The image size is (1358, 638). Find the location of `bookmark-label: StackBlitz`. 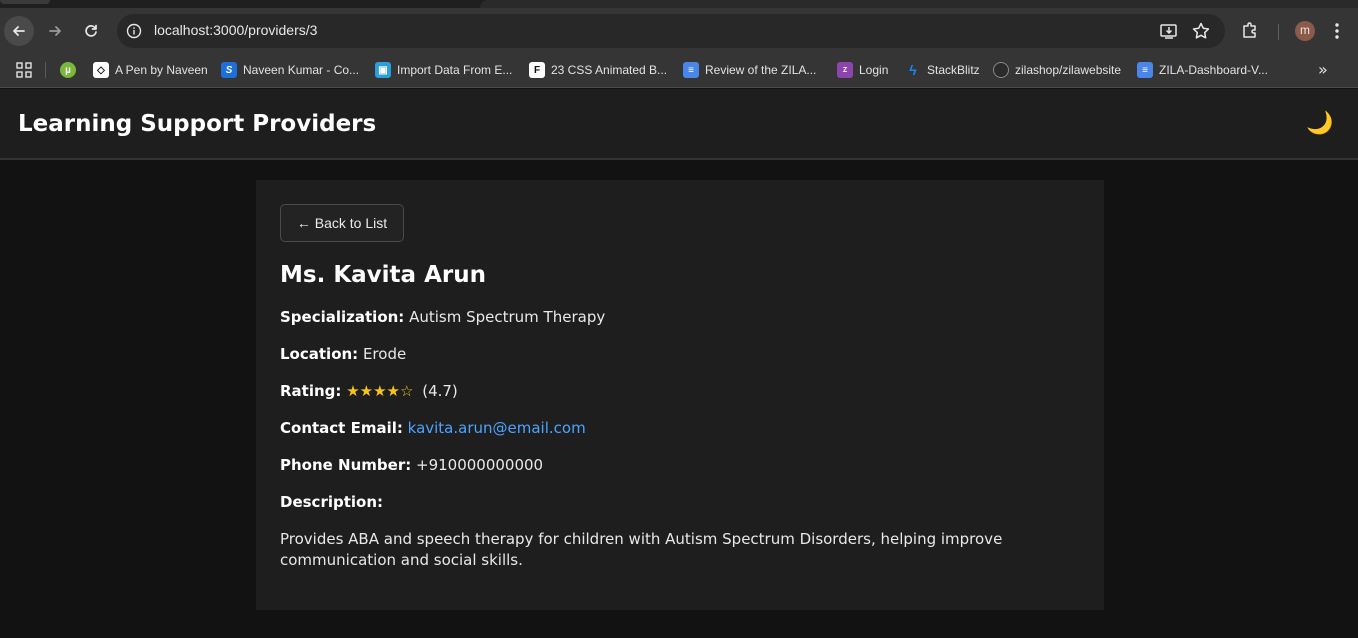

bookmark-label: StackBlitz is located at coordinates (953, 70).